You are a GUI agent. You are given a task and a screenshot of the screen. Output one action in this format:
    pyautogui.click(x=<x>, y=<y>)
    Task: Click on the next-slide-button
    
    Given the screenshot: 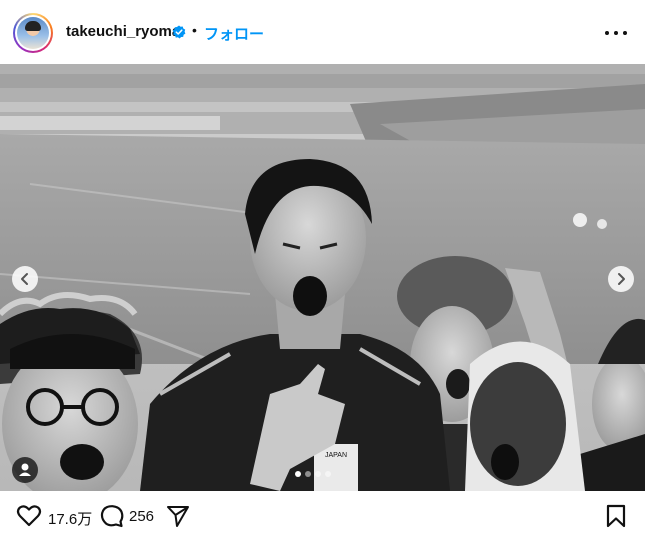 What is the action you would take?
    pyautogui.click(x=621, y=279)
    